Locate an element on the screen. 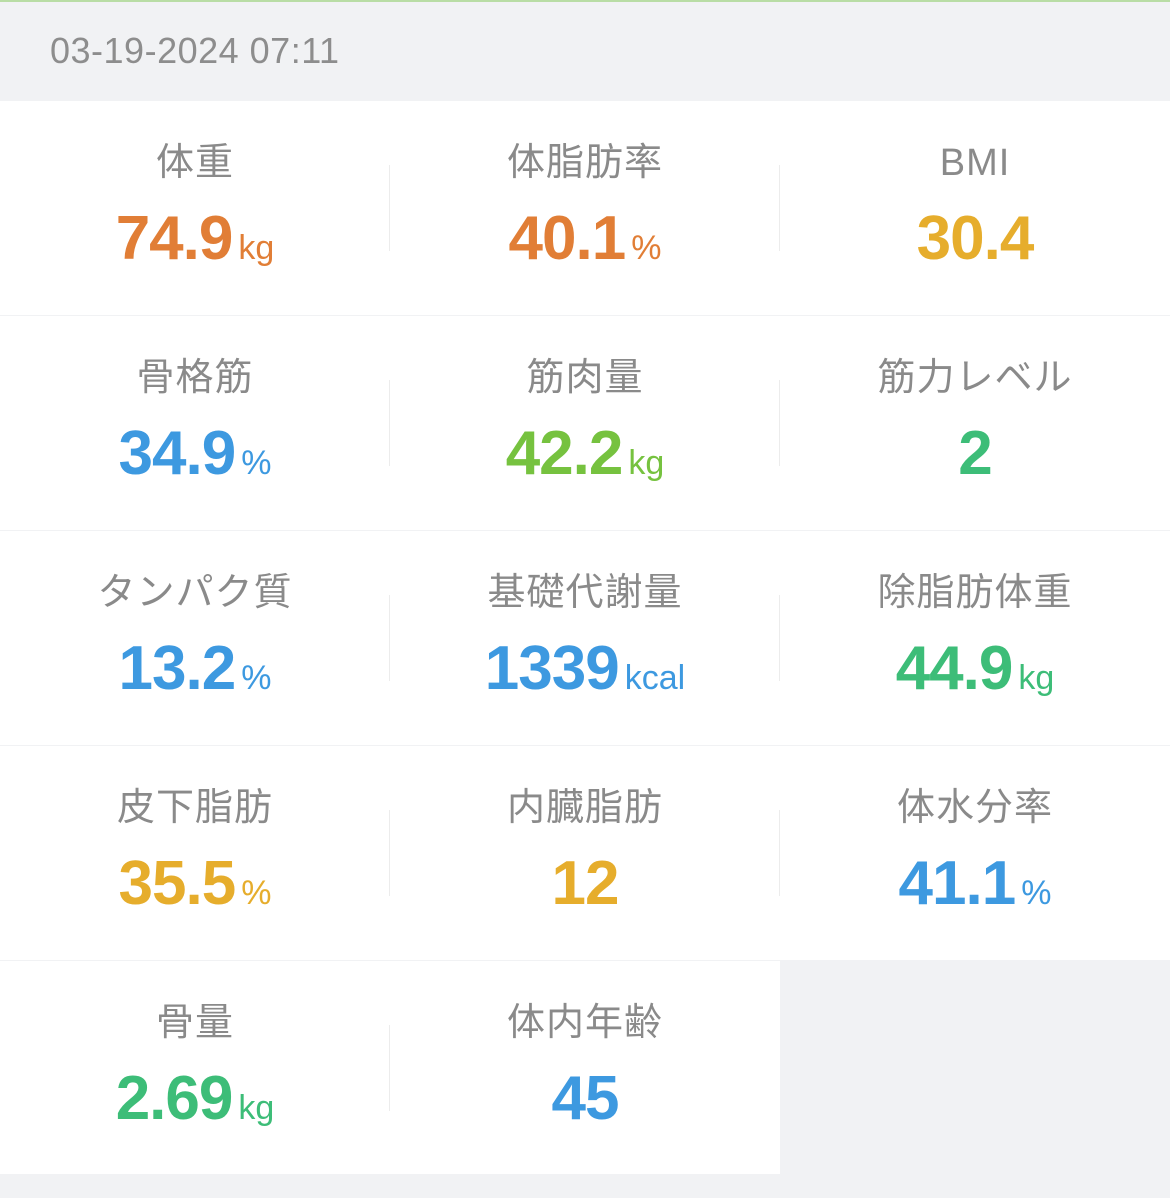  metric-weight: 体重 74.9 kg is located at coordinates (195, 208).